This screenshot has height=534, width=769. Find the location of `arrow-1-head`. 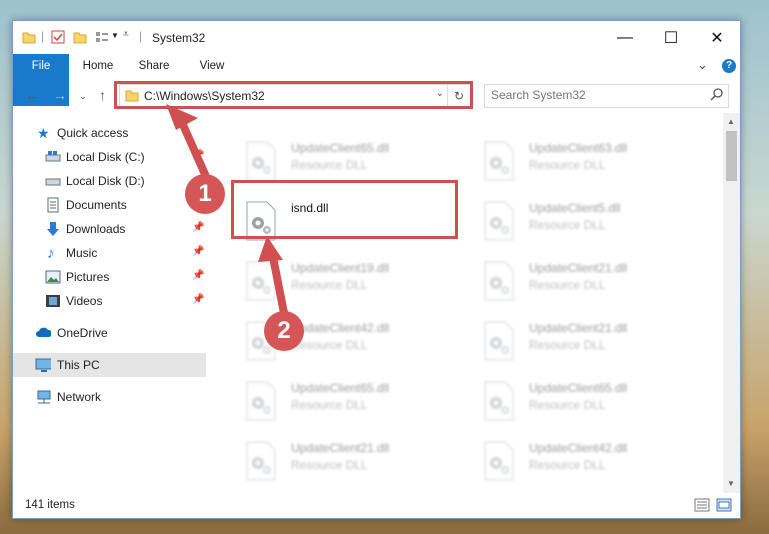

arrow-1-head is located at coordinates (182, 117).